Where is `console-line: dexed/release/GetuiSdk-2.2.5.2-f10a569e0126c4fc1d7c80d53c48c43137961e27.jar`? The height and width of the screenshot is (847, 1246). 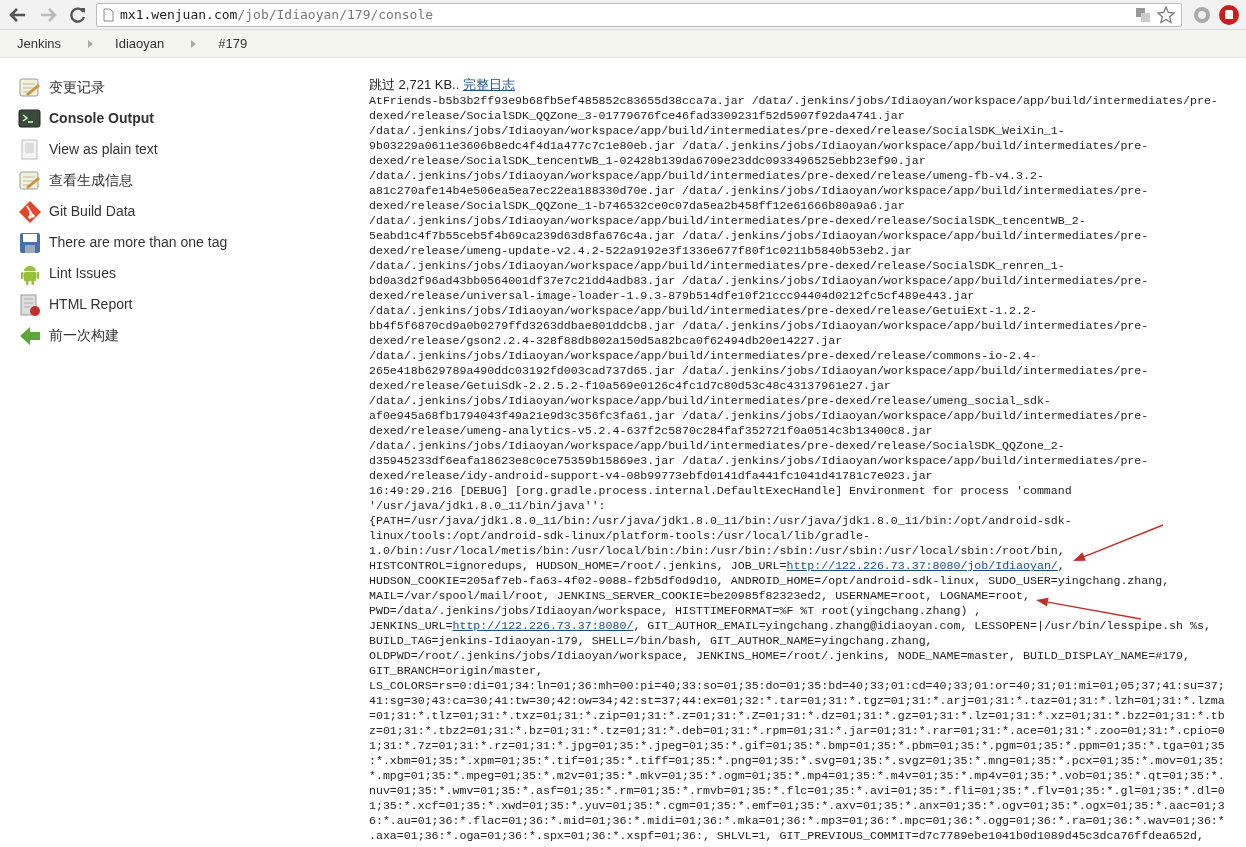
console-line: dexed/release/GetuiSdk-2.2.5.2-f10a569e0126c4fc1d7c80d53c48c43137961e27.jar is located at coordinates (630, 385).